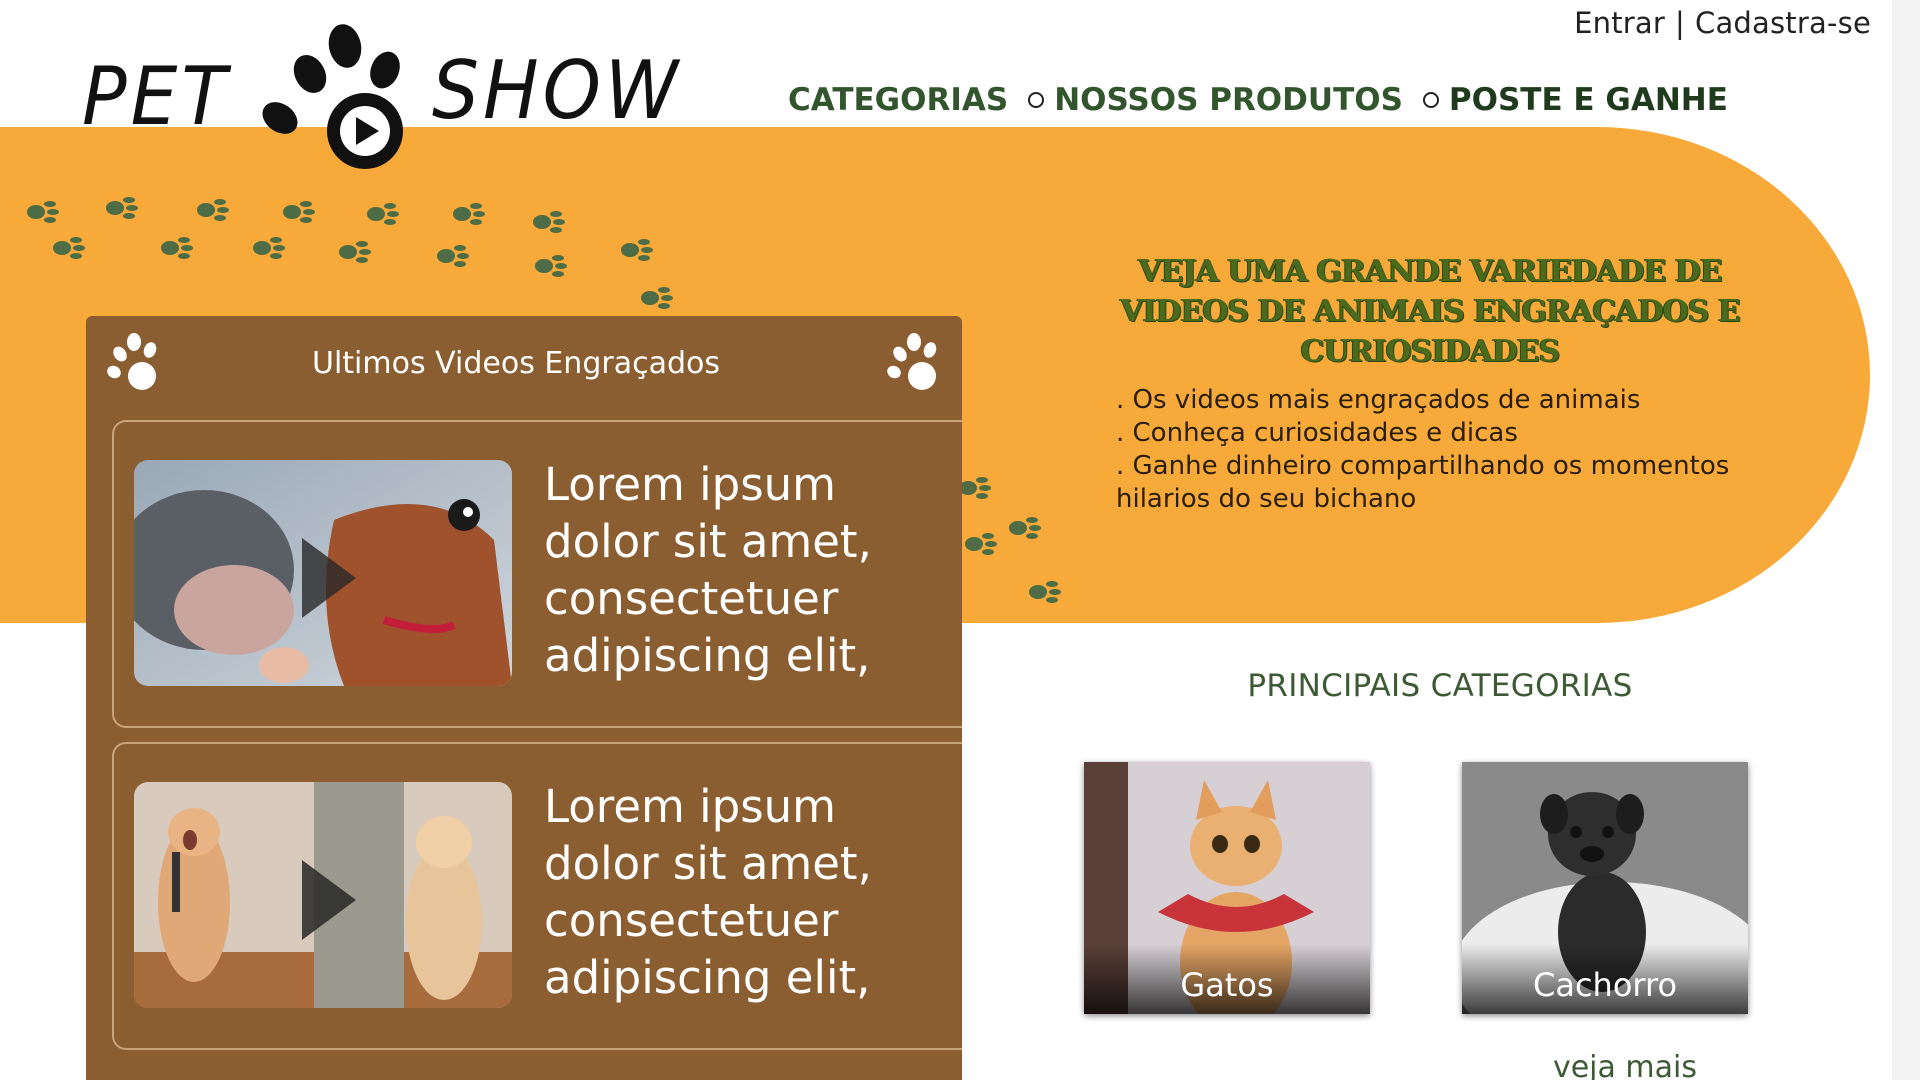 The image size is (1920, 1080). I want to click on category-label: Gatos, so click(1227, 979).